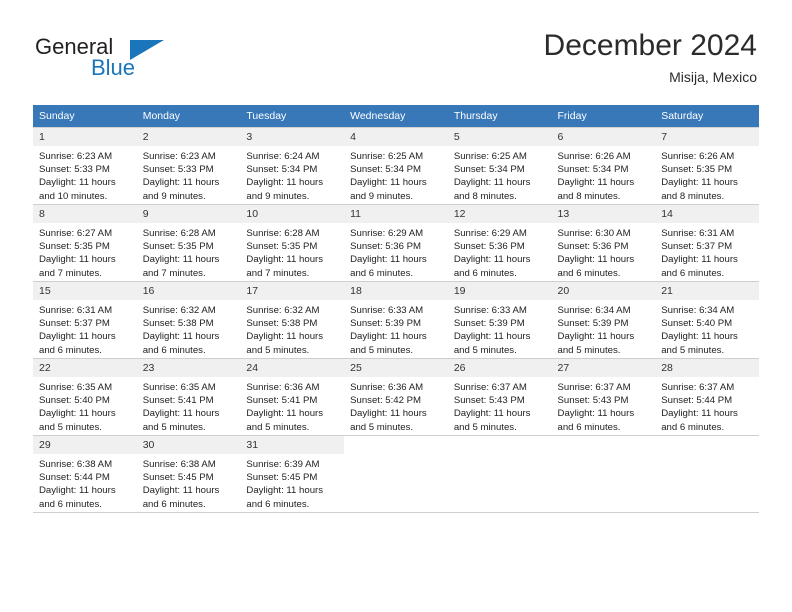 Image resolution: width=792 pixels, height=612 pixels. Describe the element at coordinates (499, 214) in the screenshot. I see `day-number: 12` at that location.